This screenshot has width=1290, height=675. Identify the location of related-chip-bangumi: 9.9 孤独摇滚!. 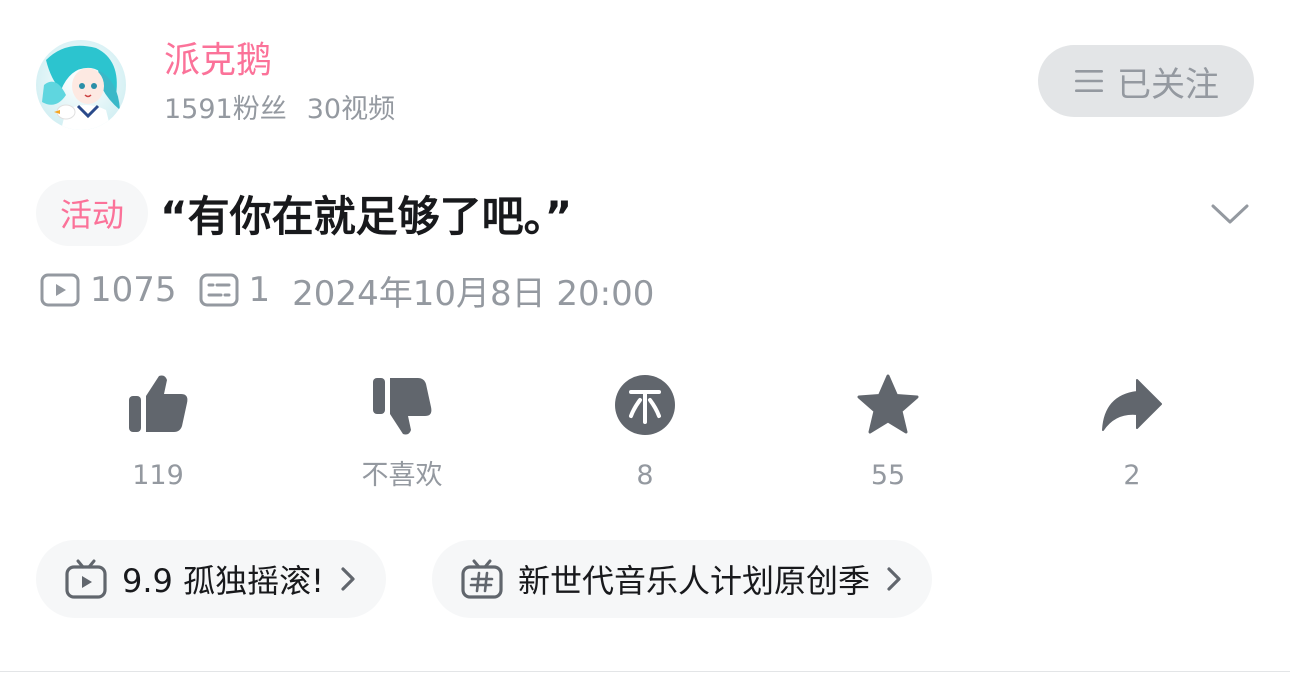
(211, 579).